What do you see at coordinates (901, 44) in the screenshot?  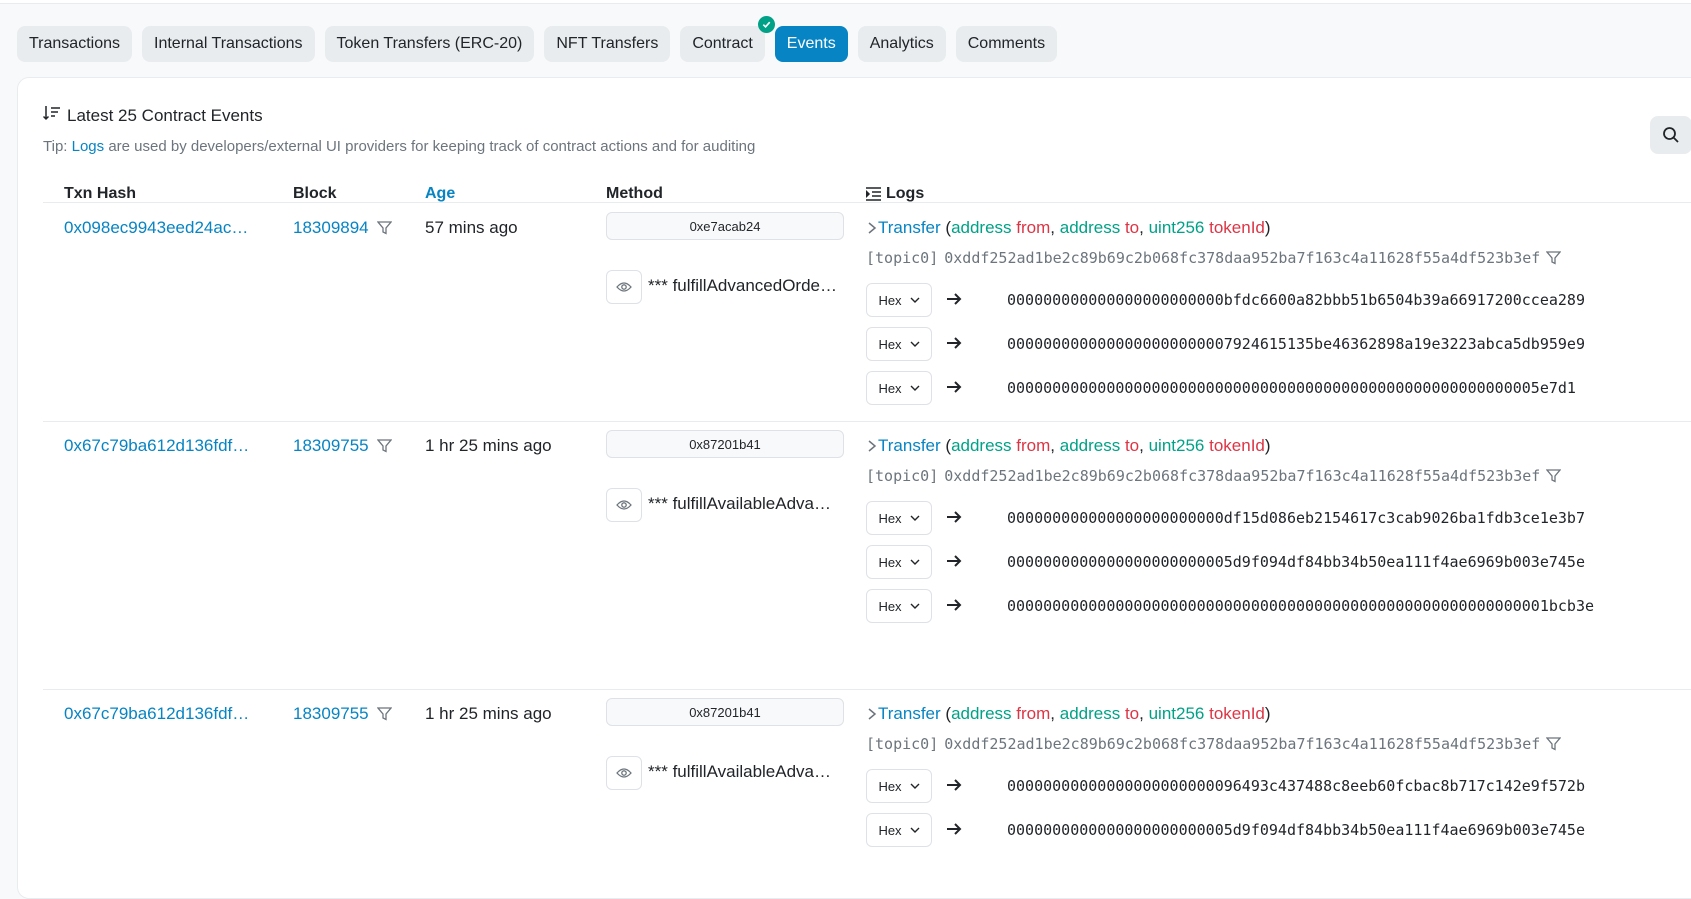 I see `tab-analytics: Analytics` at bounding box center [901, 44].